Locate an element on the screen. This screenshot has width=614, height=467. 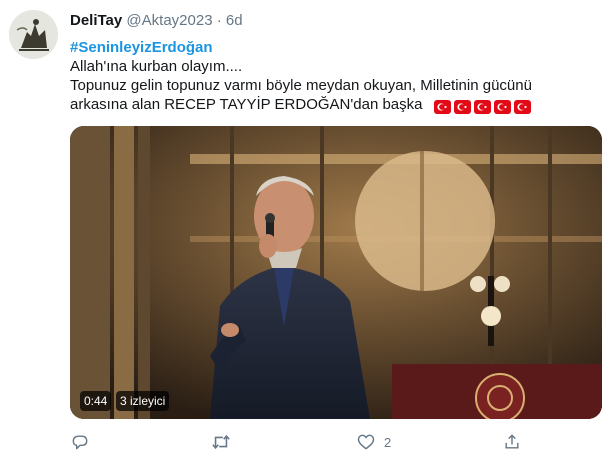
retweet-icon is located at coordinates (221, 442).